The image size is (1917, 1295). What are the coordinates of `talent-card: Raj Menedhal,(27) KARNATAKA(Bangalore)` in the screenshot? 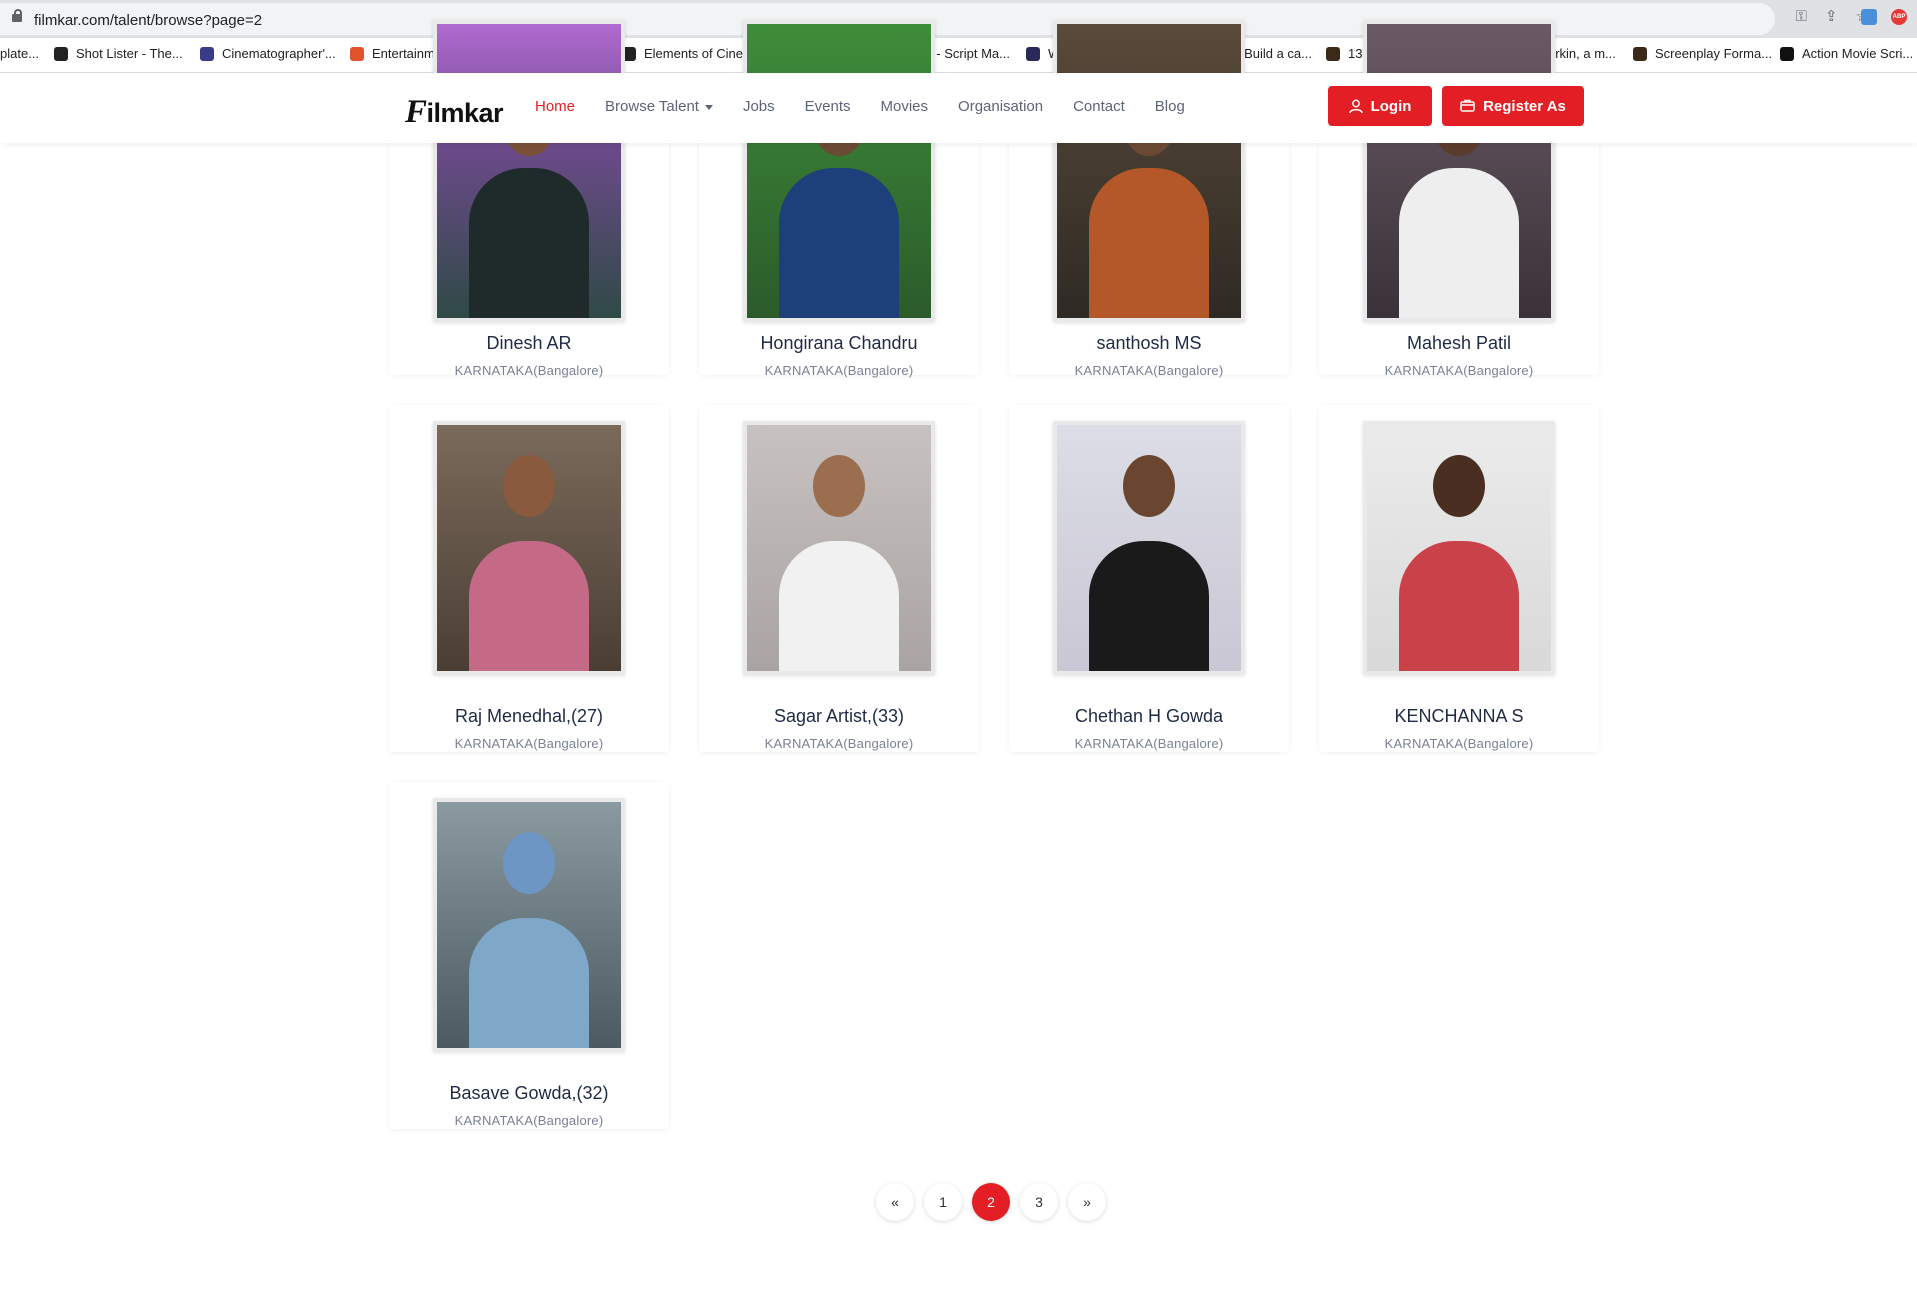 It's located at (529, 578).